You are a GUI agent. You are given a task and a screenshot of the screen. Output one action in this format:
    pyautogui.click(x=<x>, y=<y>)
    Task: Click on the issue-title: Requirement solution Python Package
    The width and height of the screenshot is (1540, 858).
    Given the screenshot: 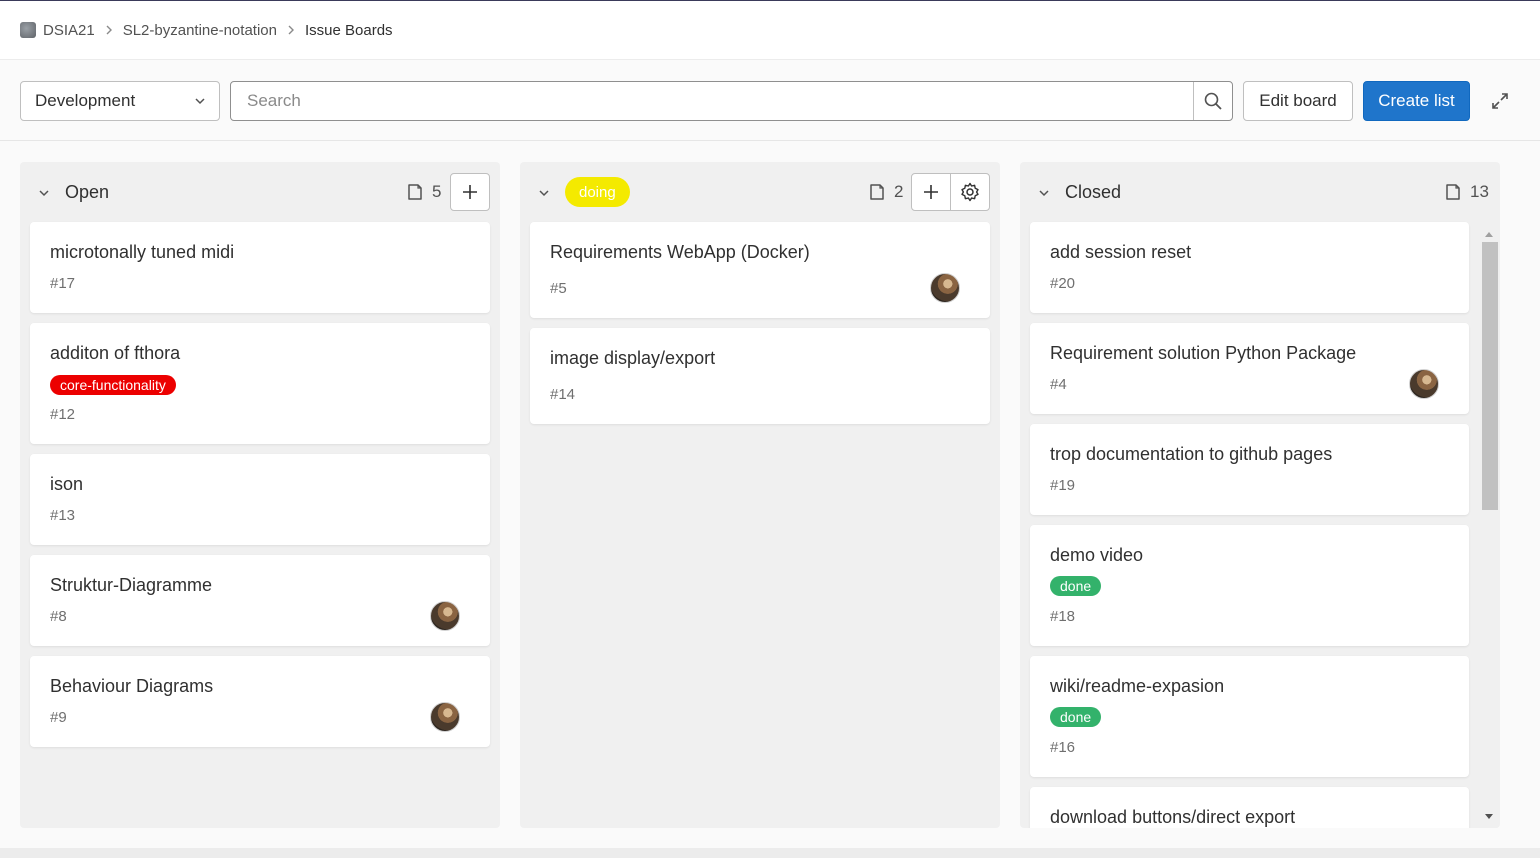 What is the action you would take?
    pyautogui.click(x=1203, y=353)
    